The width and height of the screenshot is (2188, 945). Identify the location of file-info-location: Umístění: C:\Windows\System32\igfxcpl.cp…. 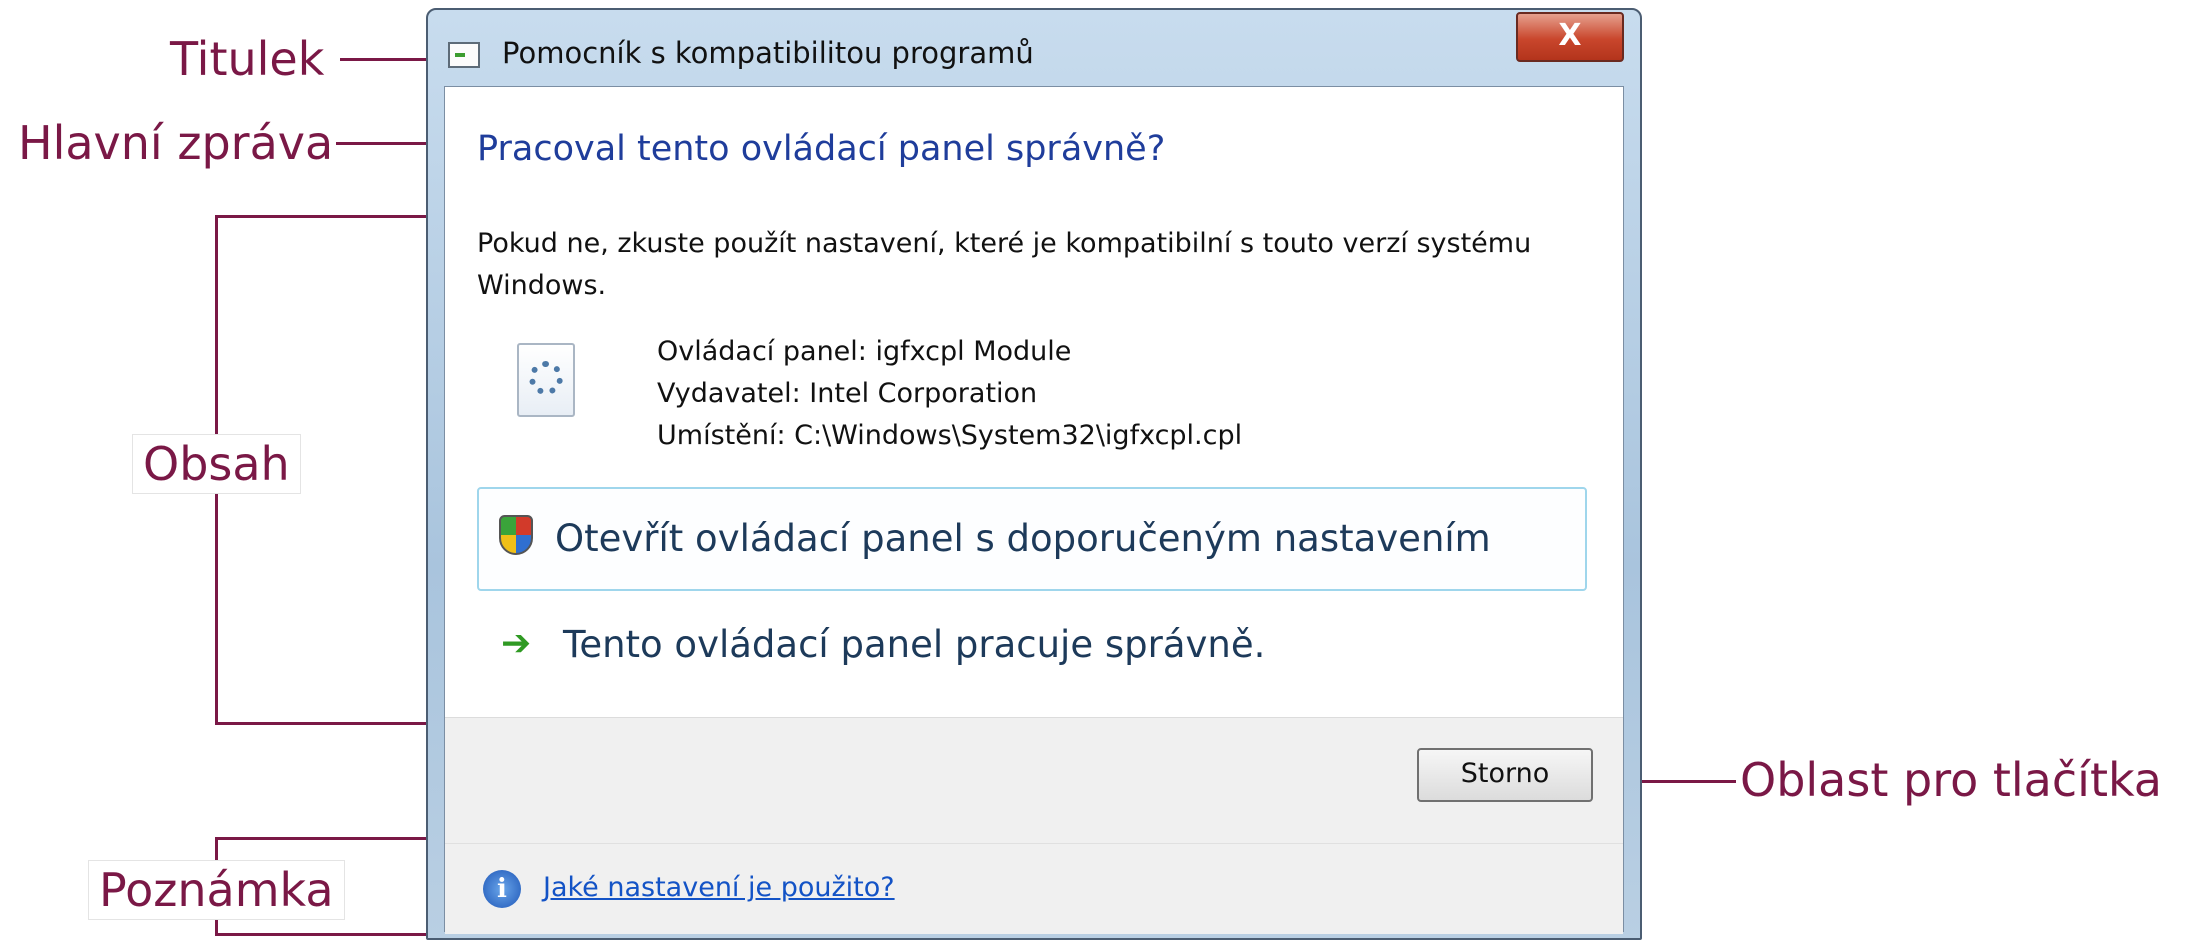
(950, 435).